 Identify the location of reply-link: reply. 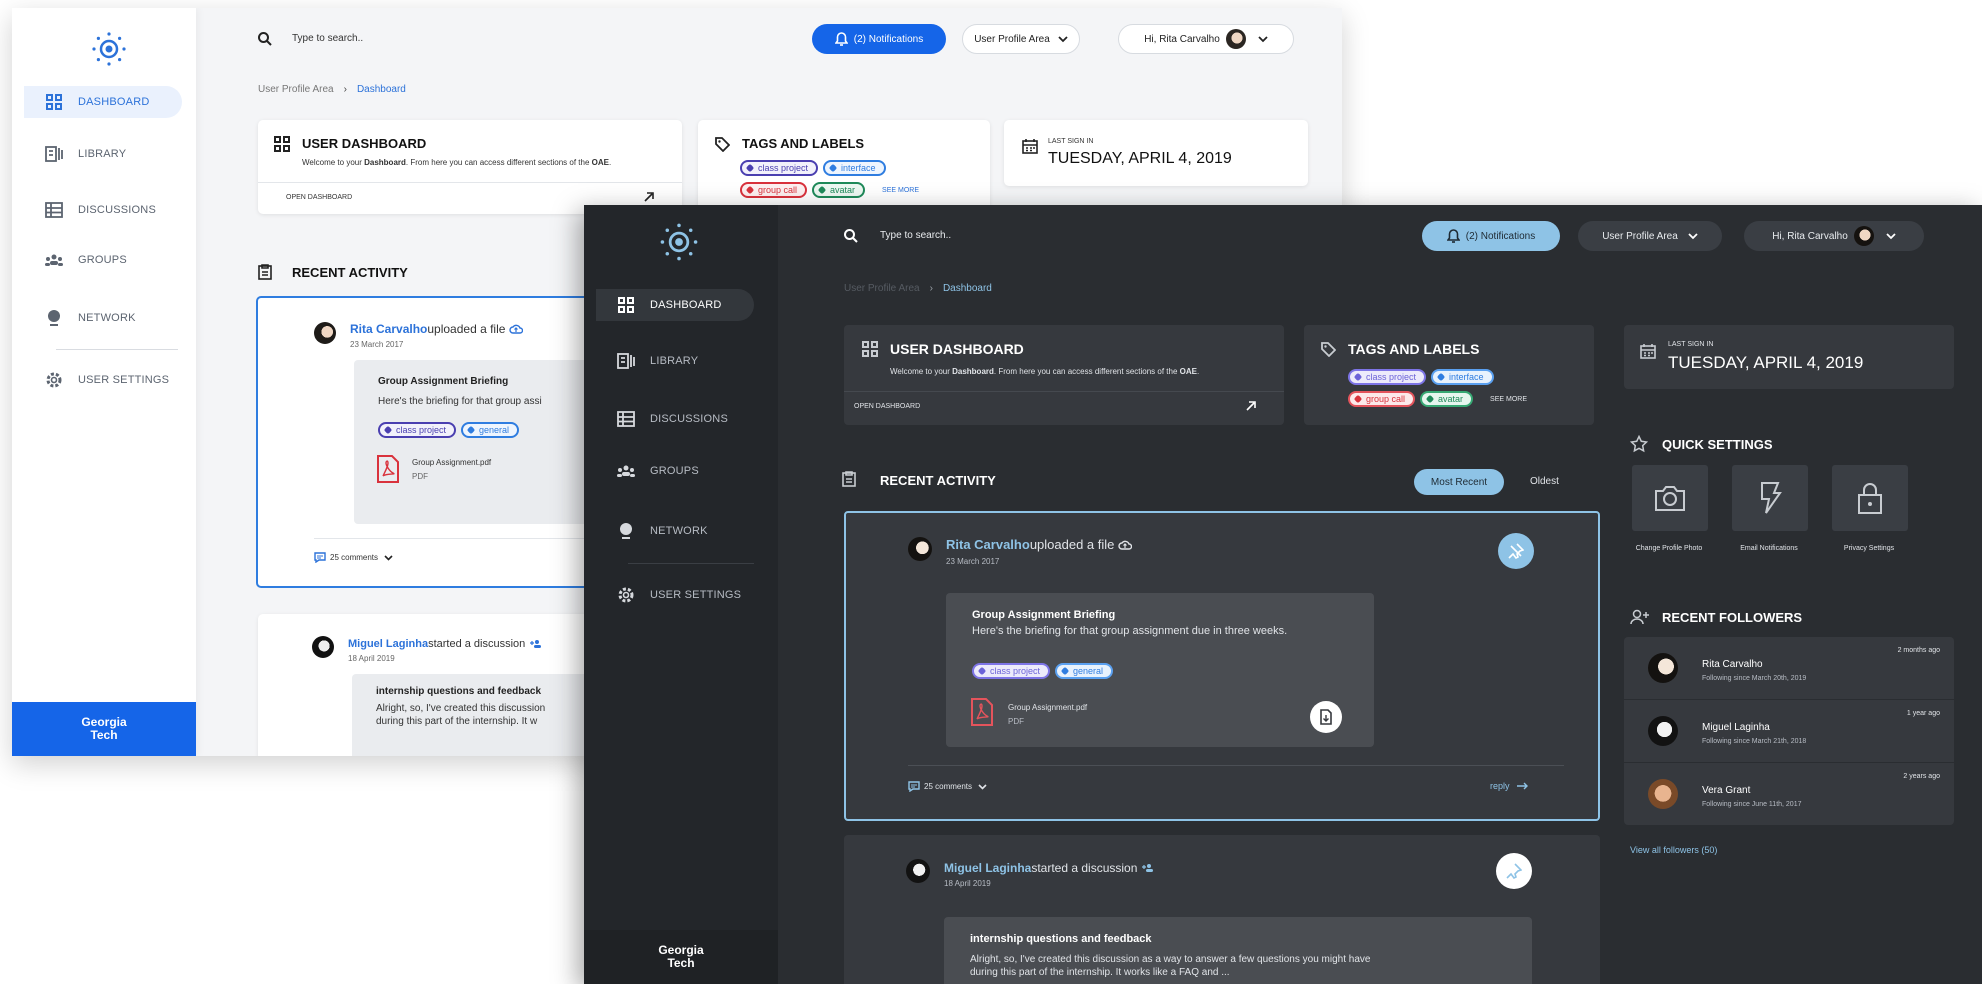
(1509, 786).